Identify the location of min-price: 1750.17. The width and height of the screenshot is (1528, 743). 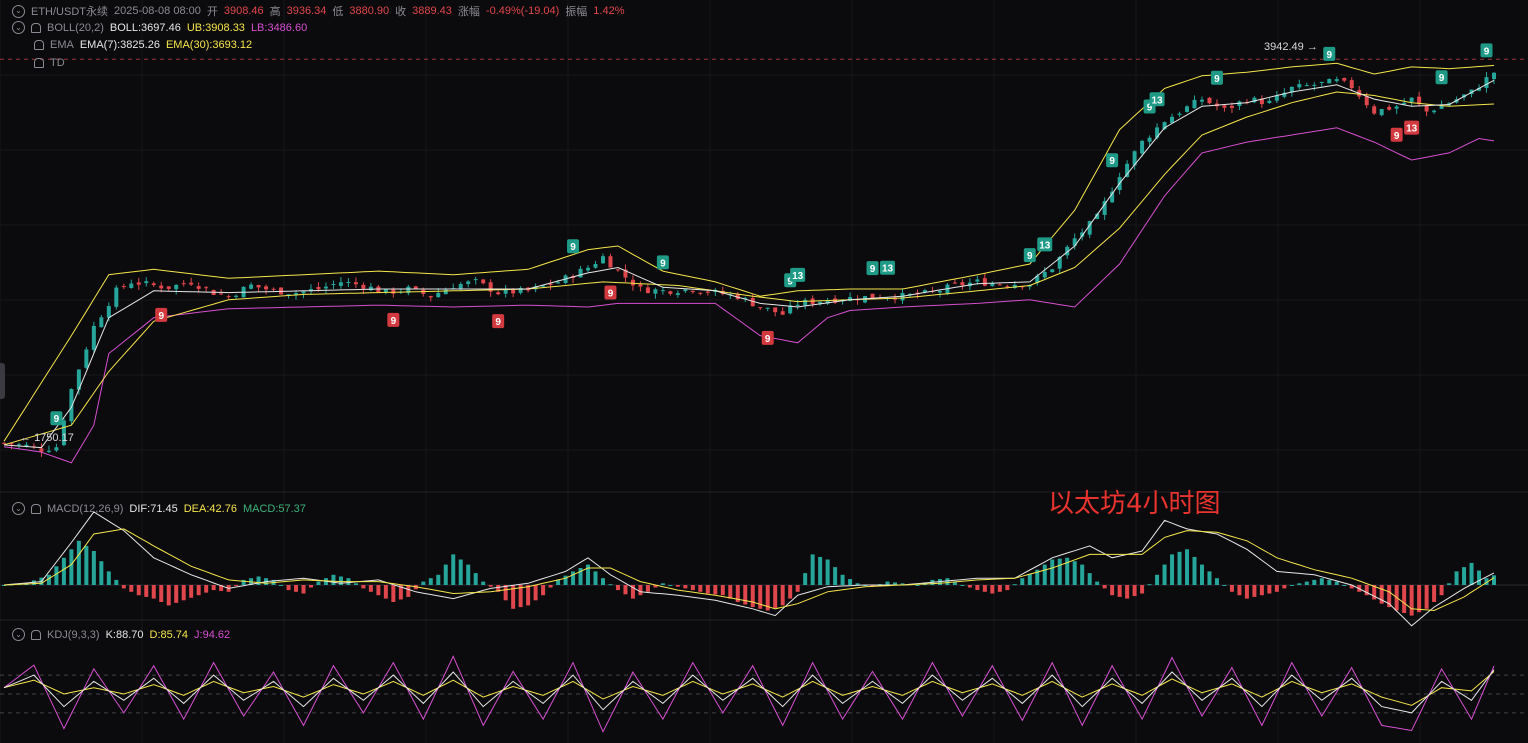
(54, 438).